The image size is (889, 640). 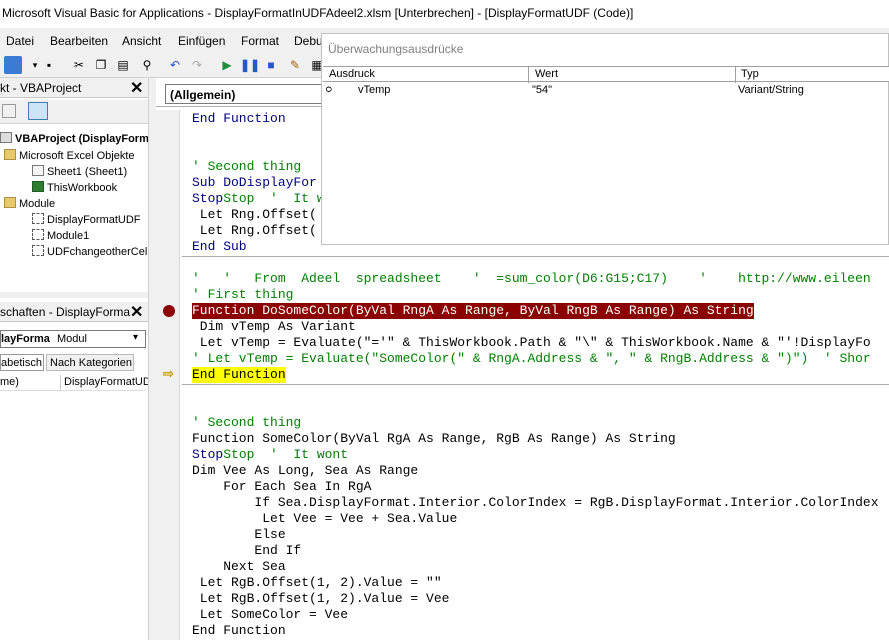 I want to click on watch-header: Ausdruck Wert Typ, so click(x=606, y=74).